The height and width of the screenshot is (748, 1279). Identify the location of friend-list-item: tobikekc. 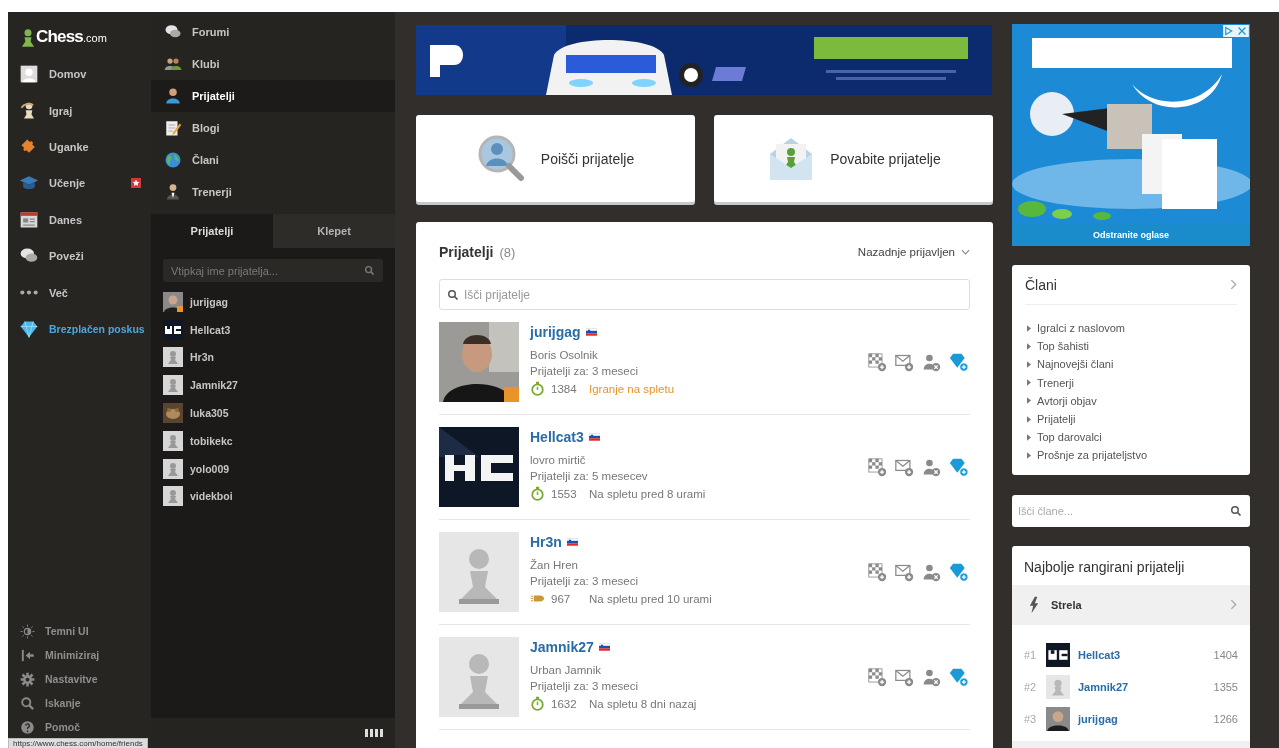
(273, 441).